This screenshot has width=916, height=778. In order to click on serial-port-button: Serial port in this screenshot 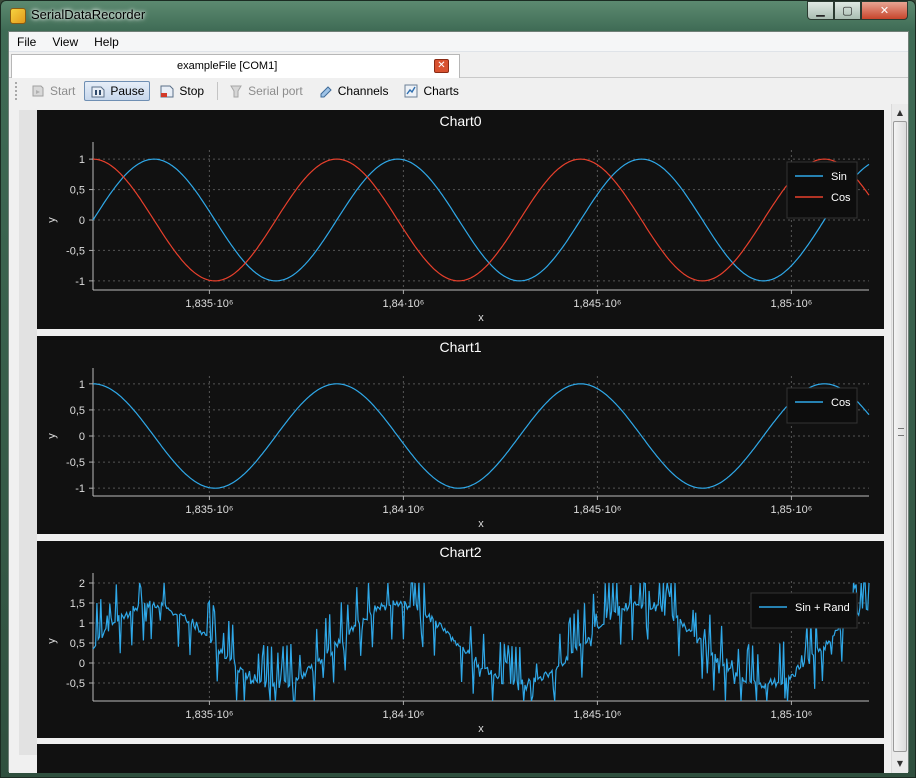, I will do `click(265, 91)`.